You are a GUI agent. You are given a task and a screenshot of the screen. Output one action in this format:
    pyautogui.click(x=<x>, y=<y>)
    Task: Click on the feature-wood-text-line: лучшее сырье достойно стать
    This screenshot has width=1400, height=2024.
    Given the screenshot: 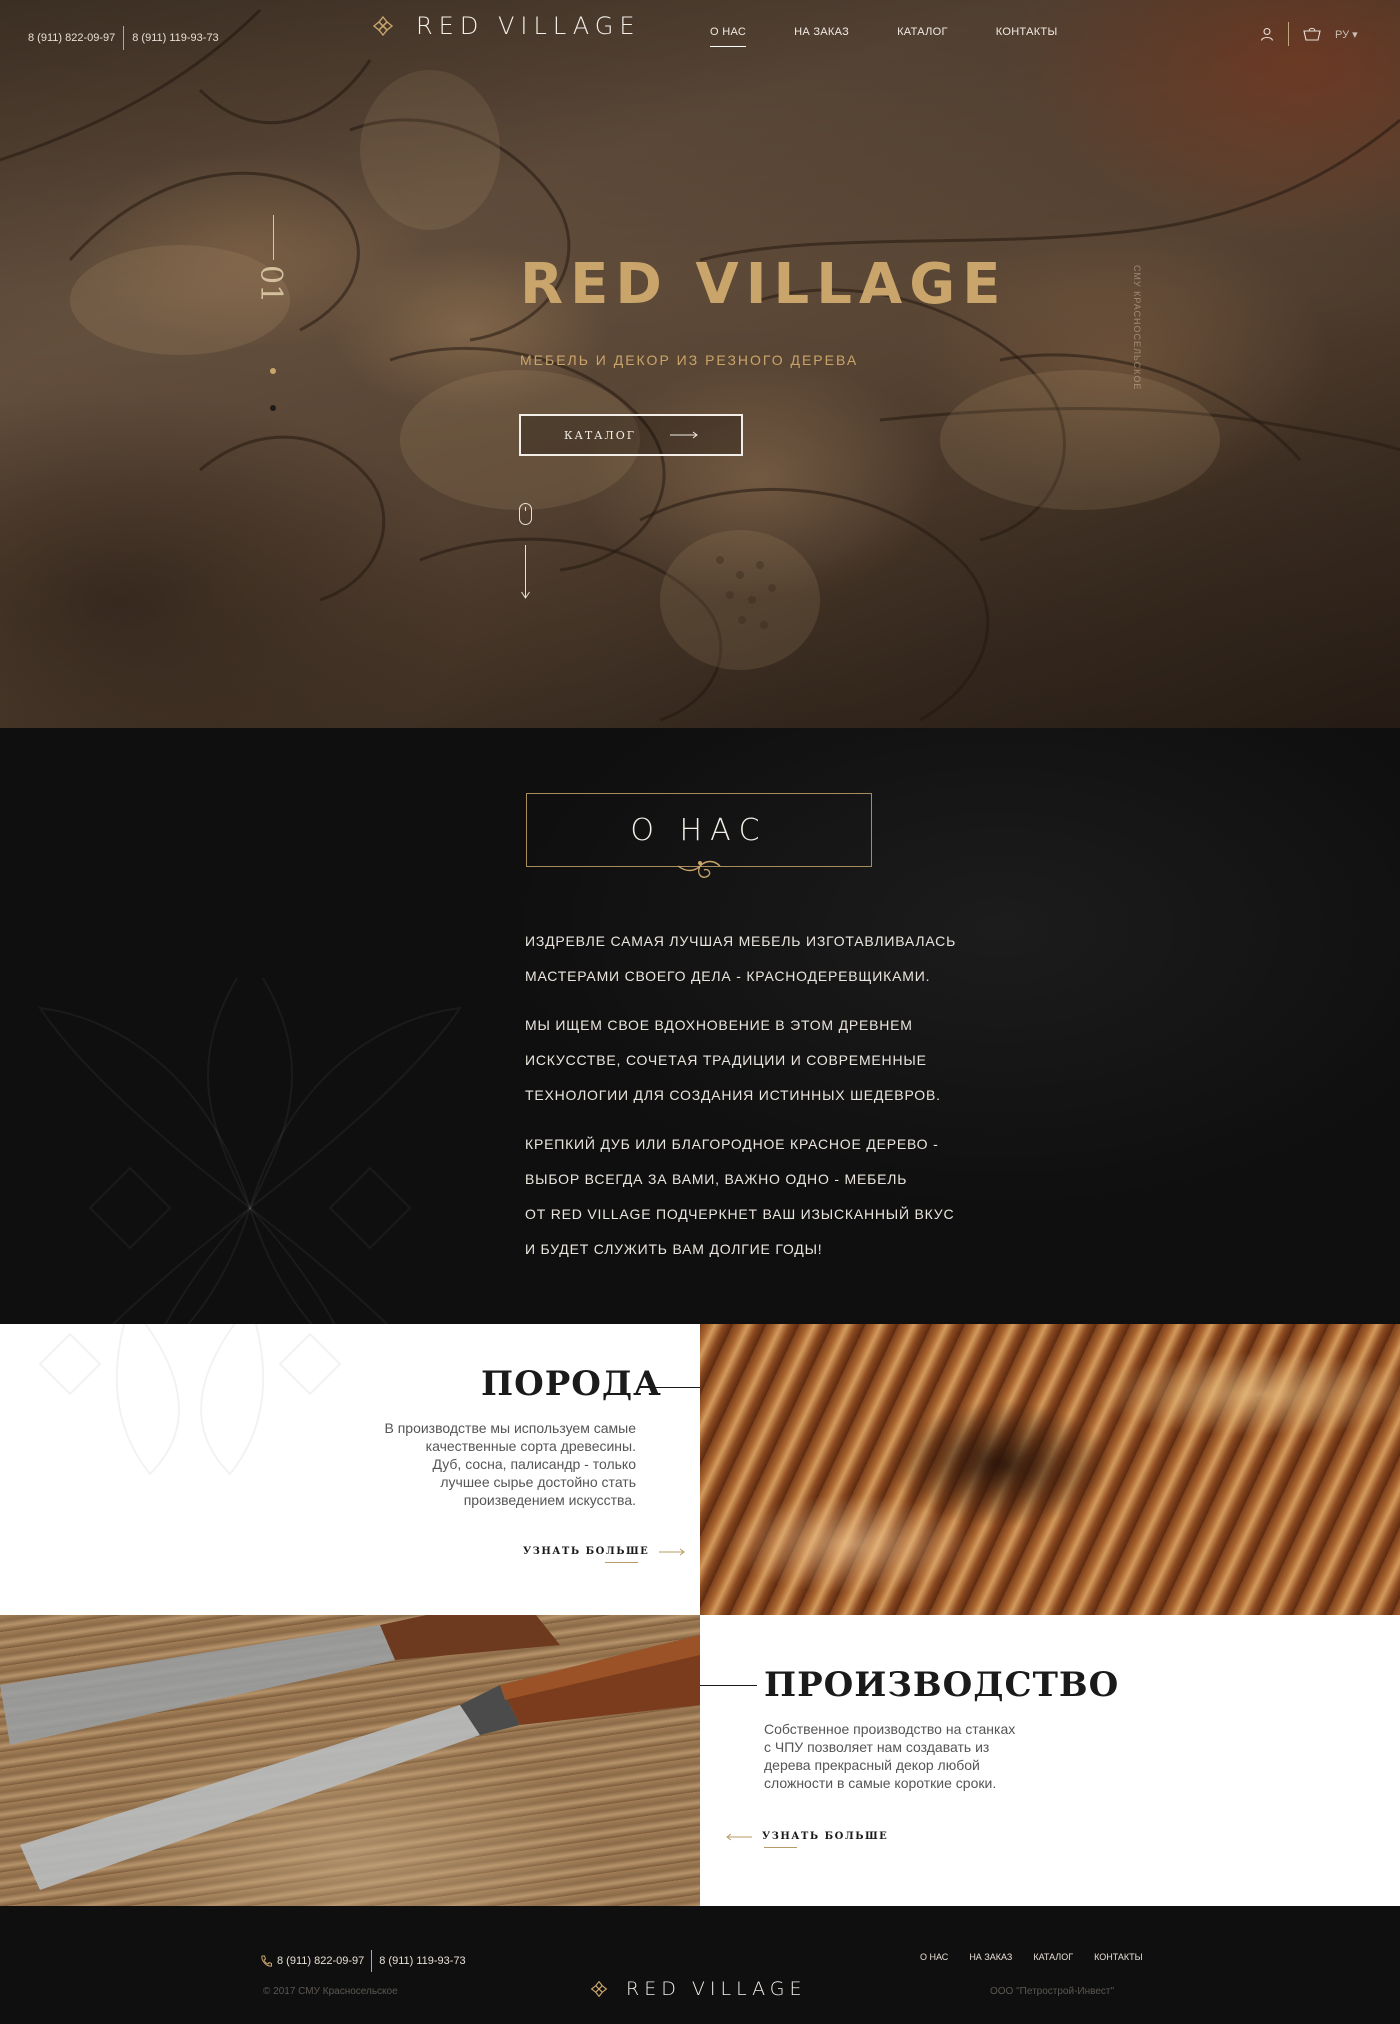 What is the action you would take?
    pyautogui.click(x=538, y=1482)
    